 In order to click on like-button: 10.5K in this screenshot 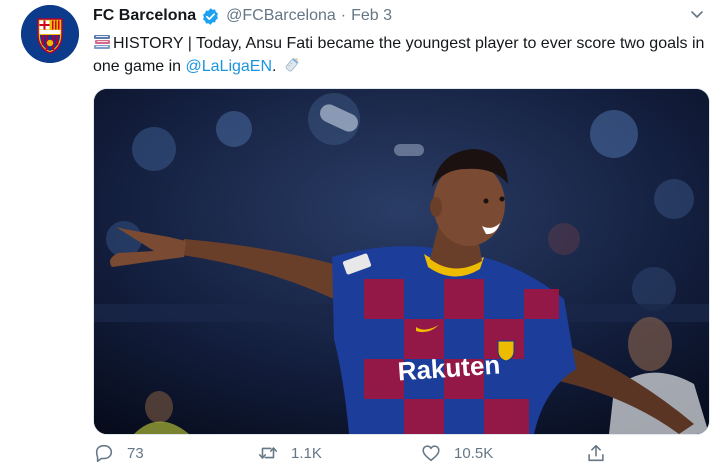, I will do `click(456, 453)`.